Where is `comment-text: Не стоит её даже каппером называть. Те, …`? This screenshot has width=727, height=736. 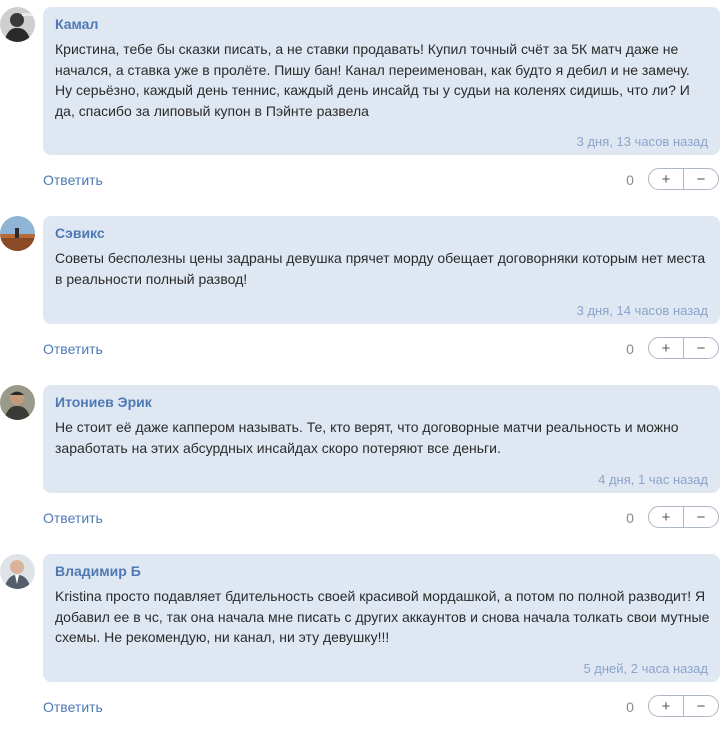
comment-text: Не стоит её даже каппером называть. Те, … is located at coordinates (367, 437).